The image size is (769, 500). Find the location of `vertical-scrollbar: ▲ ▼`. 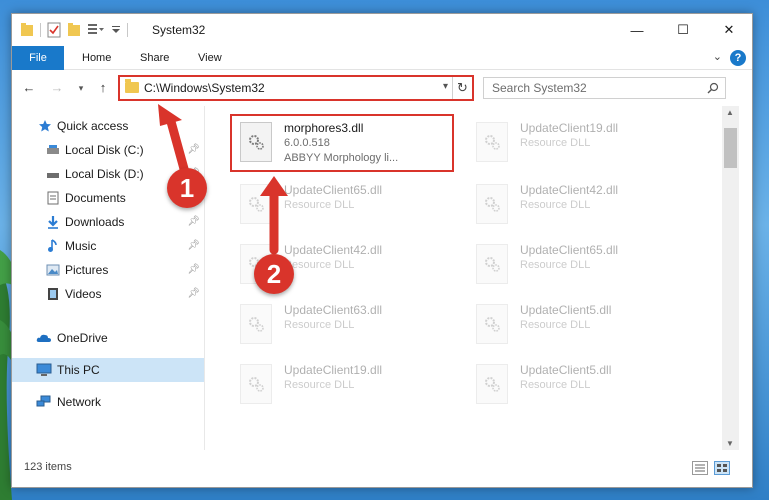

vertical-scrollbar: ▲ ▼ is located at coordinates (730, 278).